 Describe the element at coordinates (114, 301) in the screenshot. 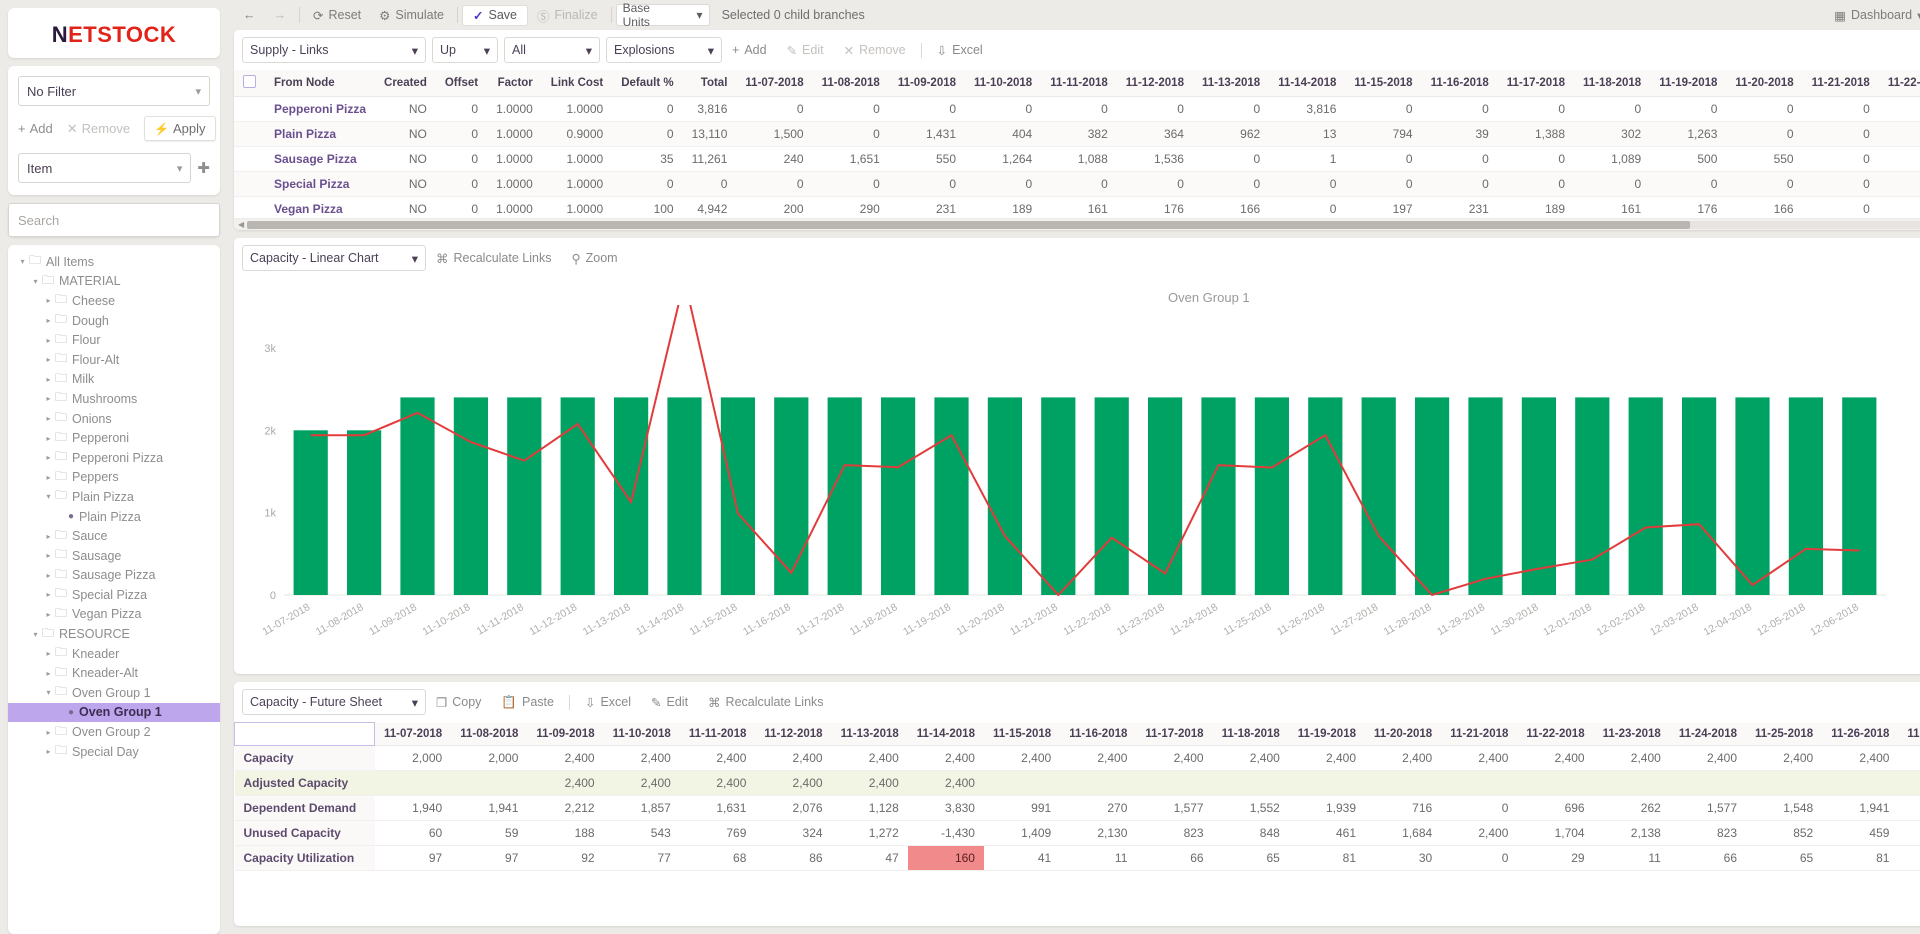

I see `tree-node: ▸ 🗀 Cheese` at that location.